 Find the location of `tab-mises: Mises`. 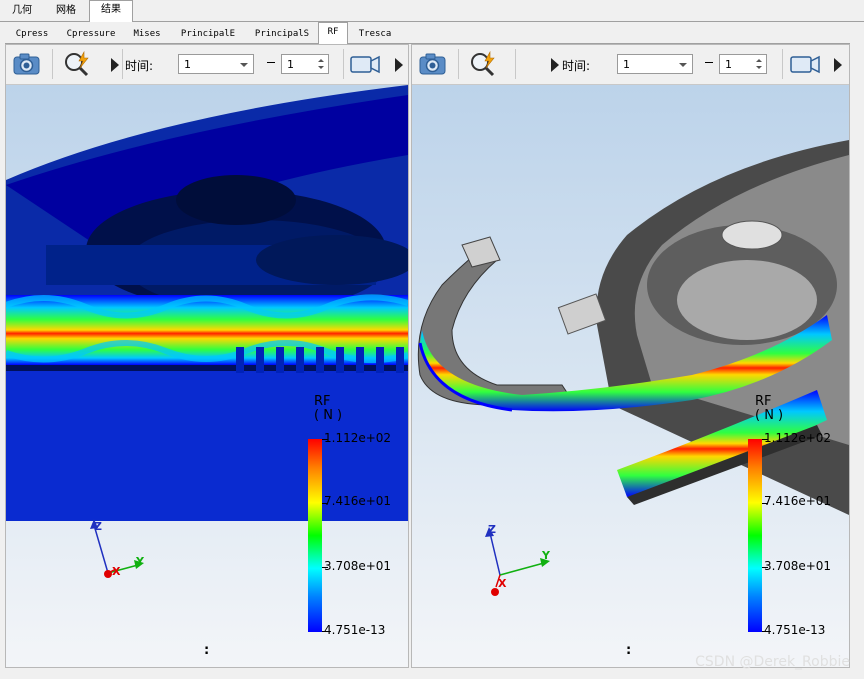

tab-mises: Mises is located at coordinates (147, 34).